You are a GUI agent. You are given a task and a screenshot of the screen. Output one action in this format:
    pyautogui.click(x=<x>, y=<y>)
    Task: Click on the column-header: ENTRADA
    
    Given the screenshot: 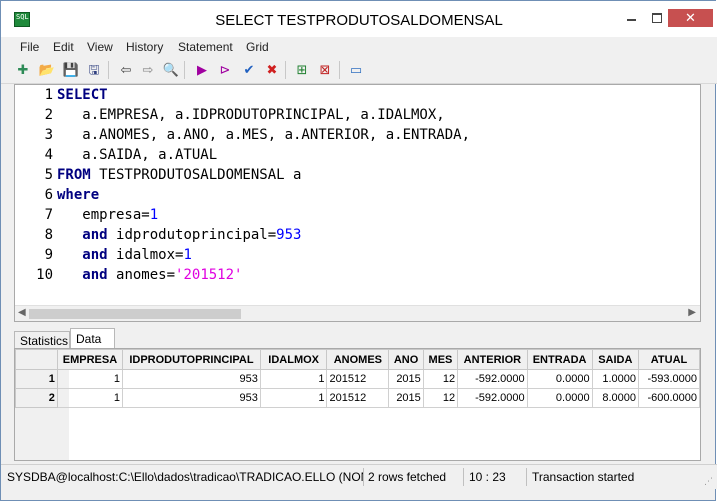 What is the action you would take?
    pyautogui.click(x=559, y=359)
    